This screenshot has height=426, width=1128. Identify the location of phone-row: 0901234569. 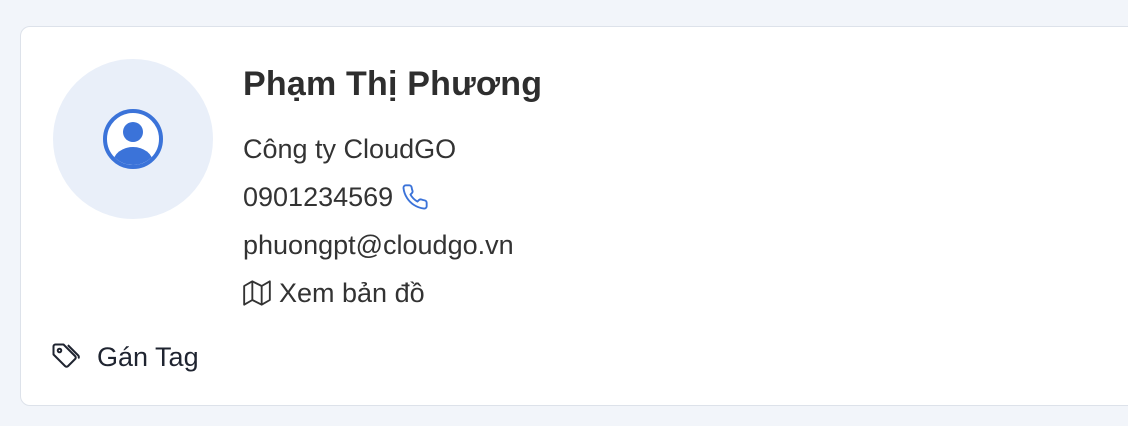
(392, 197).